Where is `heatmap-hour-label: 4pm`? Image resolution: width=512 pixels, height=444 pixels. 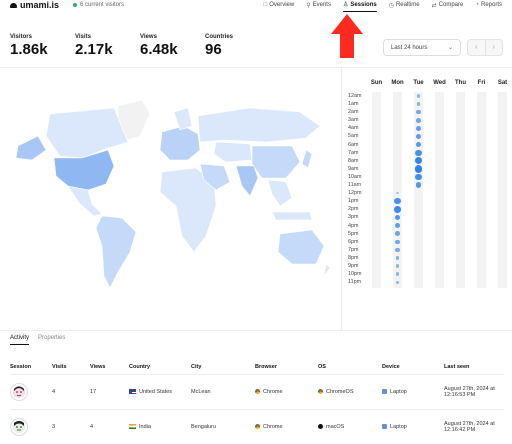
heatmap-hour-label: 4pm is located at coordinates (353, 225).